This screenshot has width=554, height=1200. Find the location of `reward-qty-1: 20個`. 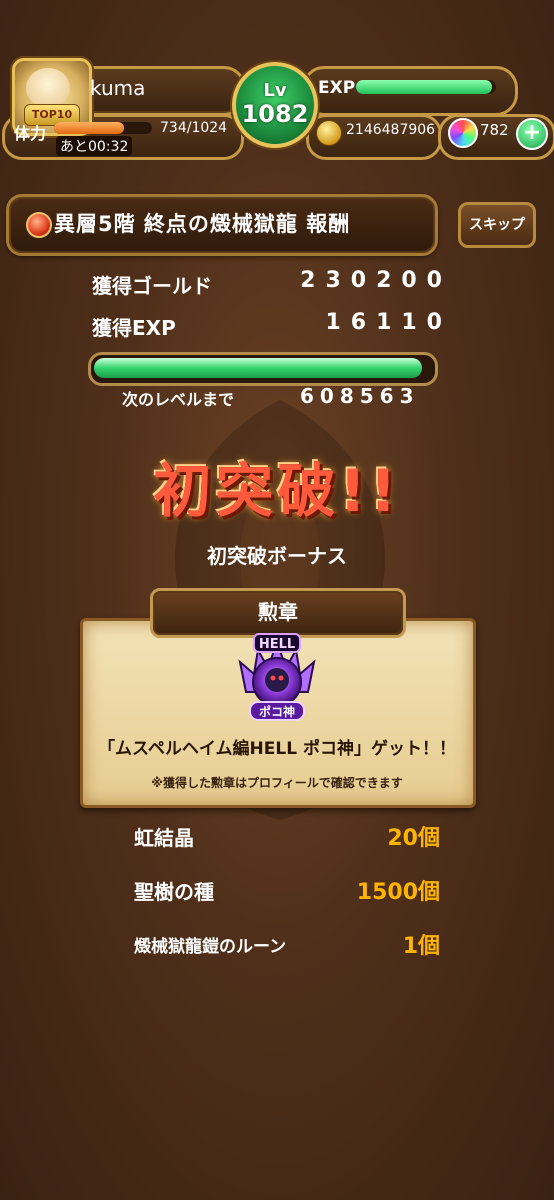

reward-qty-1: 20個 is located at coordinates (413, 838).